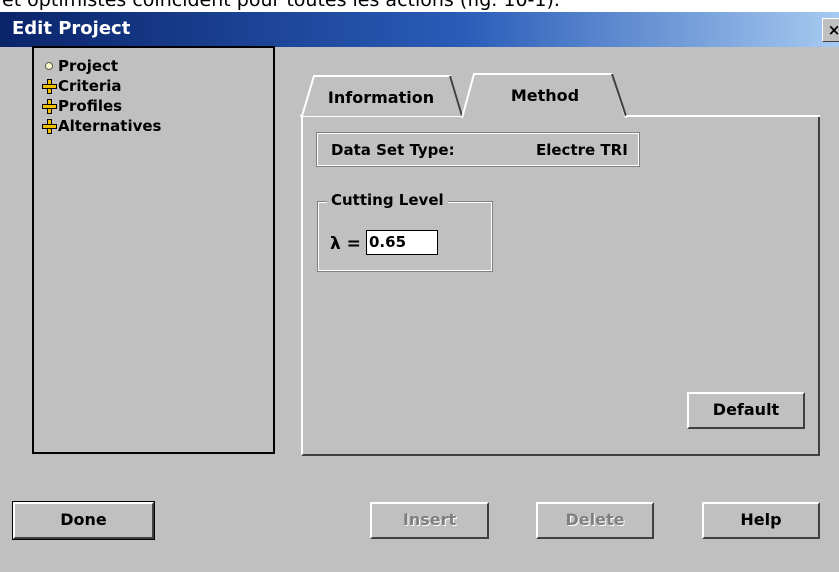  What do you see at coordinates (387, 200) in the screenshot?
I see `cutting-level-label: Cutting Level` at bounding box center [387, 200].